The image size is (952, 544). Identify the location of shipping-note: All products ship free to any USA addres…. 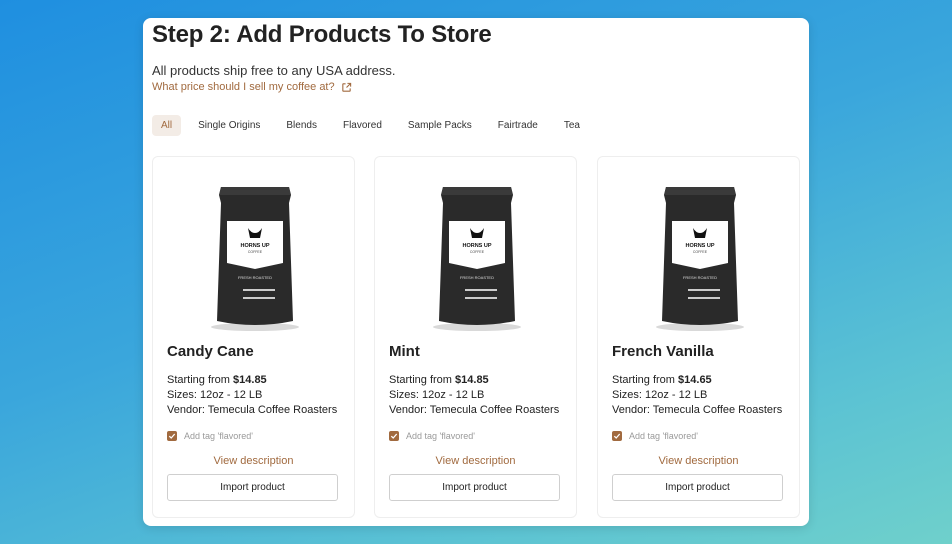
(274, 70).